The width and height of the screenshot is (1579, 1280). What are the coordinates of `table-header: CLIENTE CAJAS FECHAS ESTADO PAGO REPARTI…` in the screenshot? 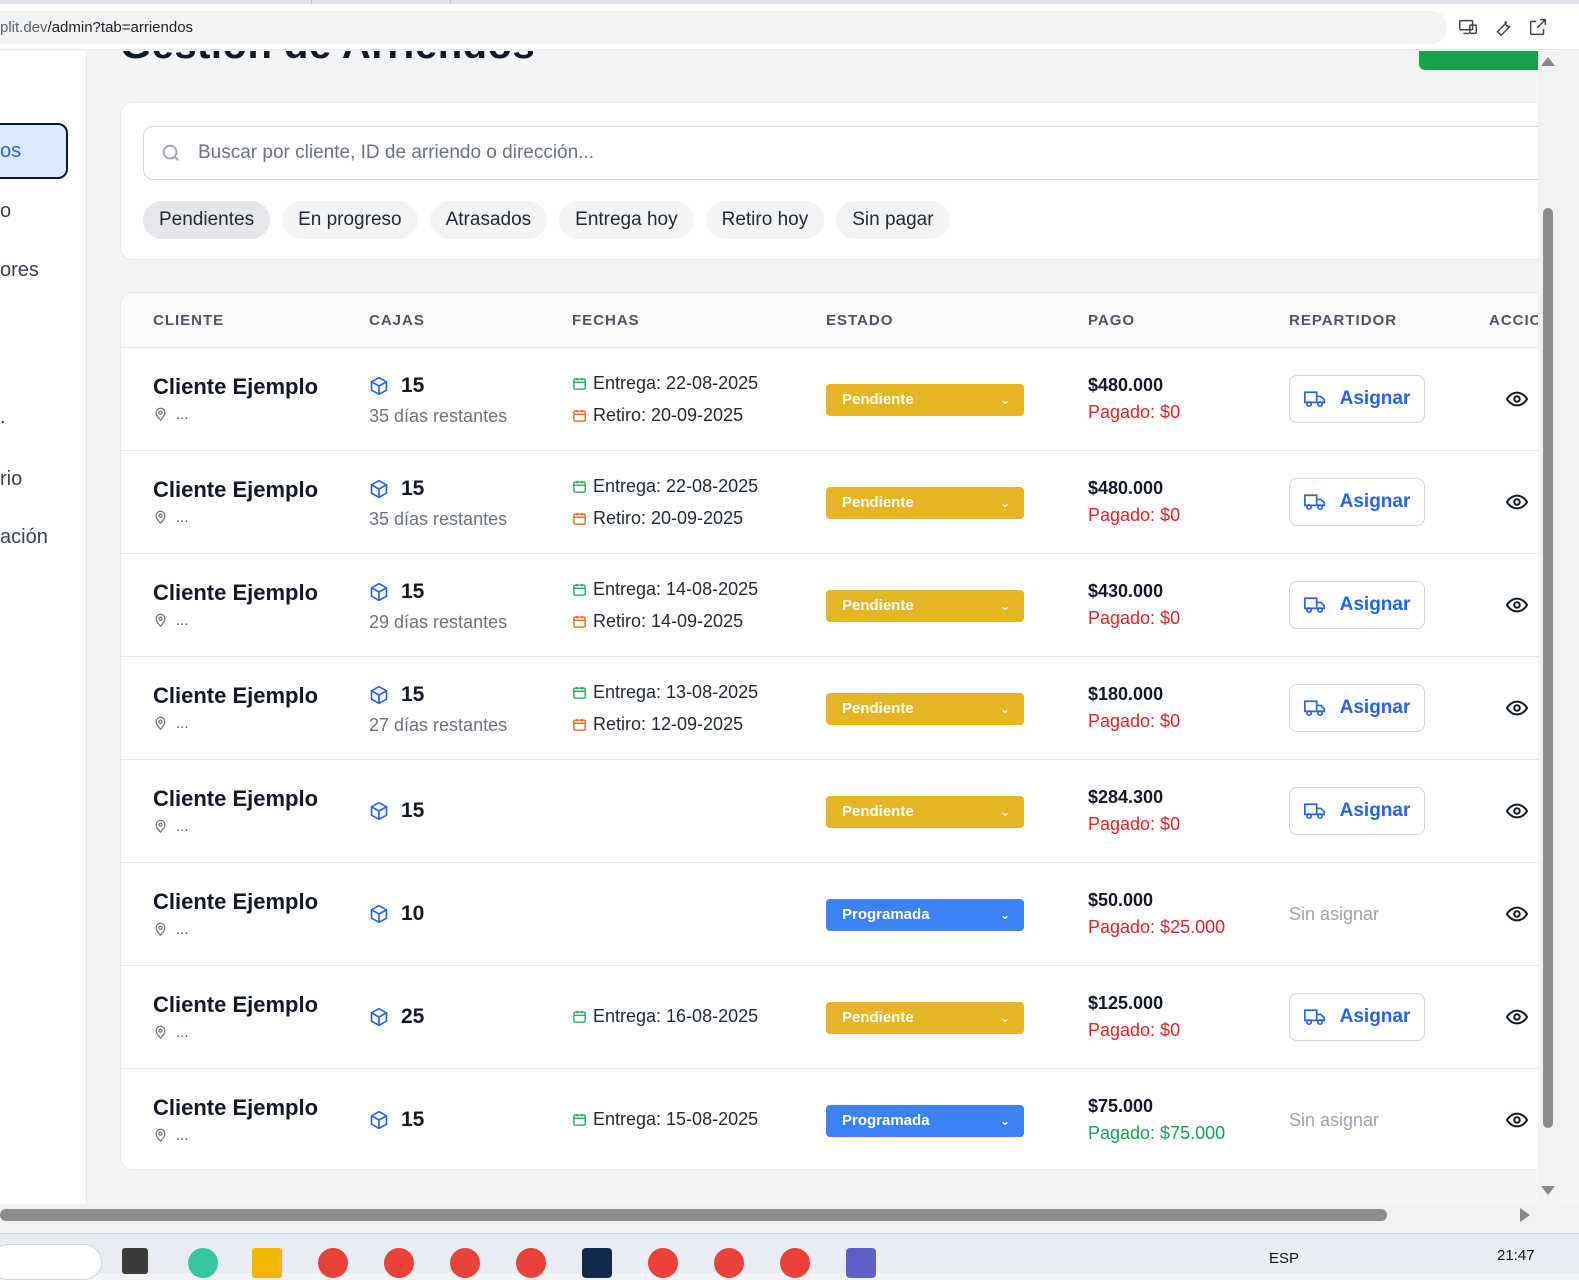 It's located at (829, 320).